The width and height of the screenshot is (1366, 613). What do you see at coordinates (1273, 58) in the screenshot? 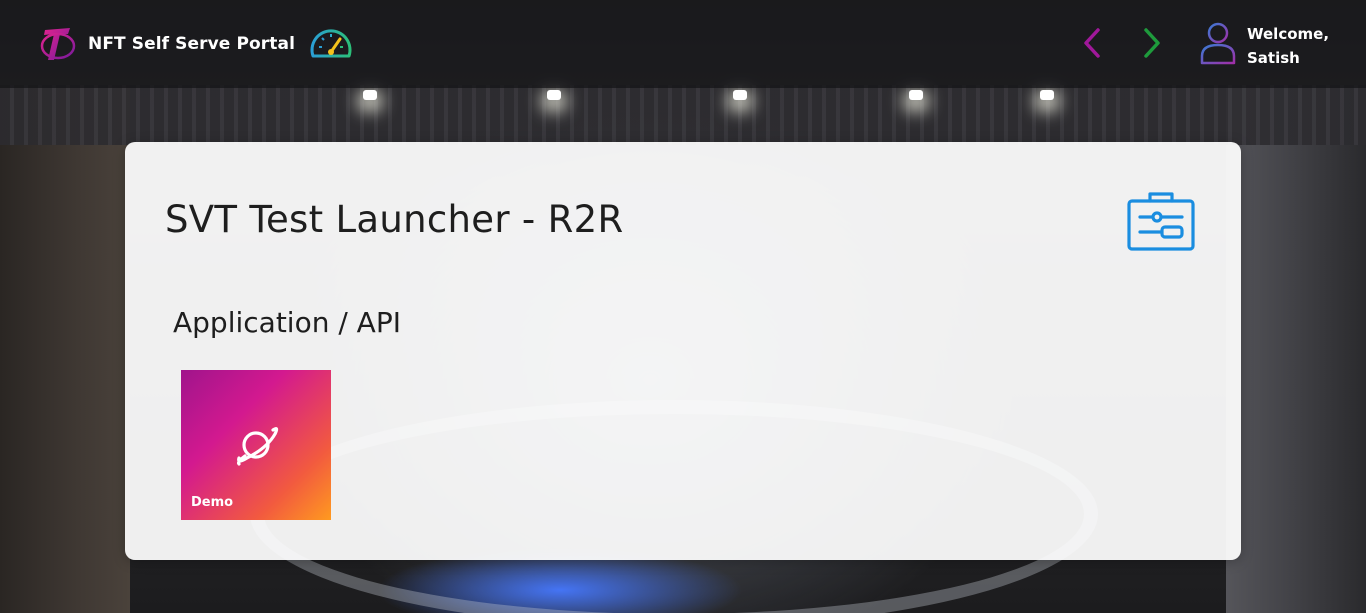
I see `user-name: Satish` at bounding box center [1273, 58].